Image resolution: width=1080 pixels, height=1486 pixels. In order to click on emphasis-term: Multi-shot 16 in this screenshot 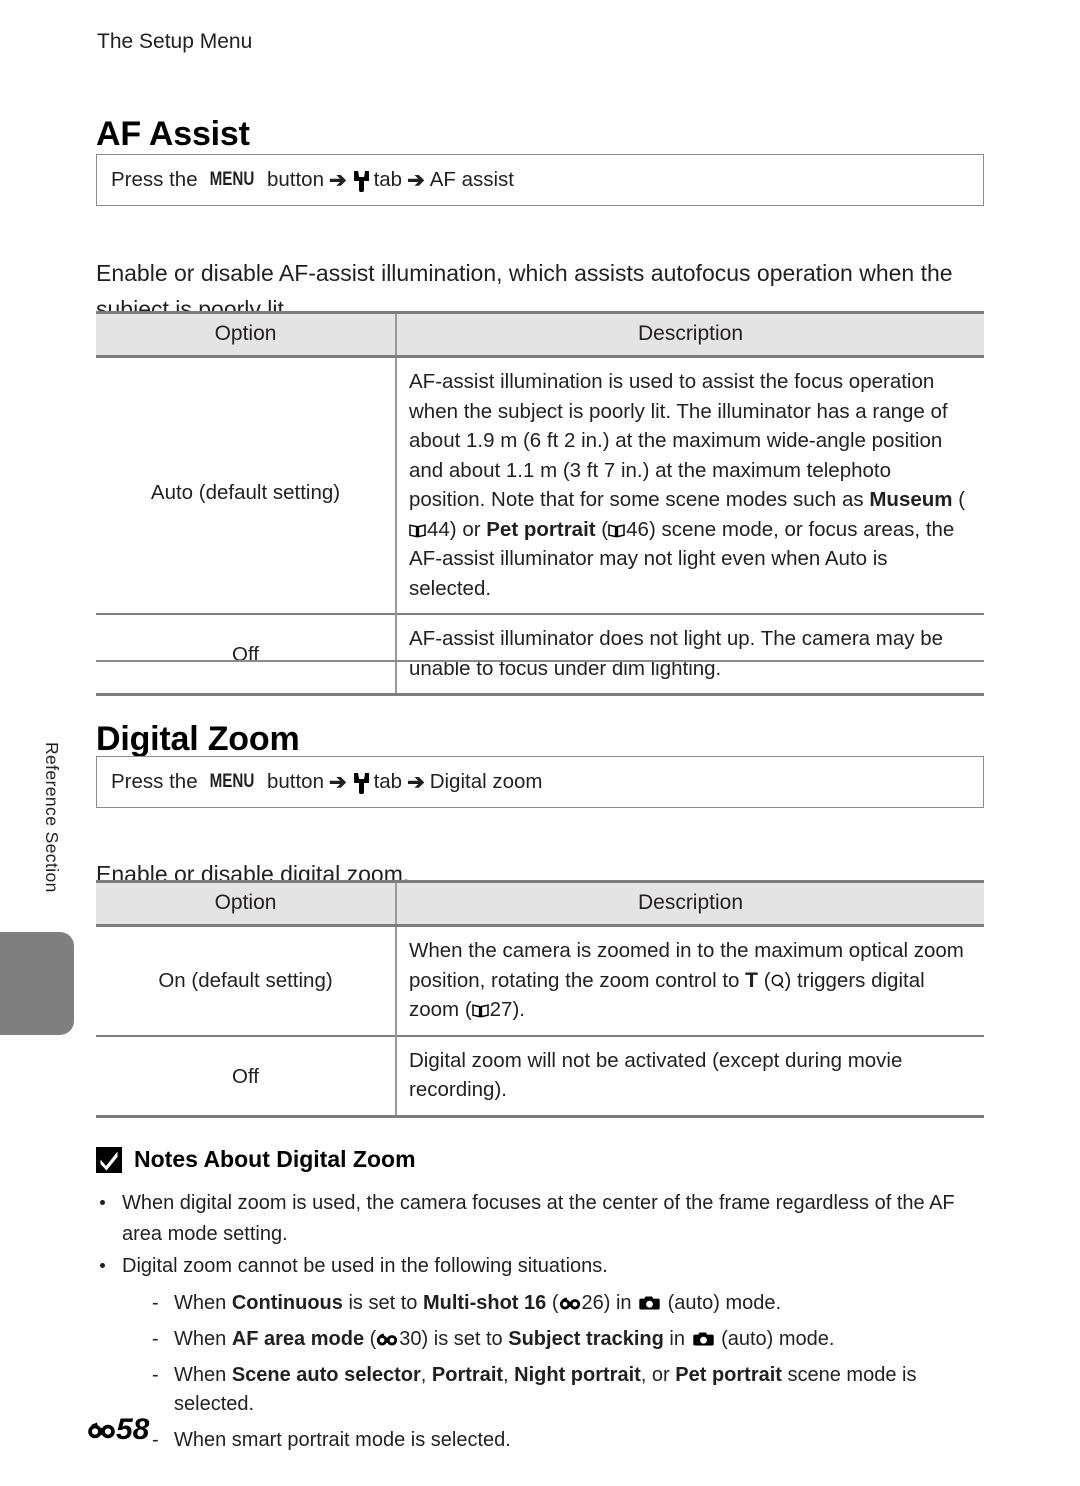, I will do `click(484, 1303)`.